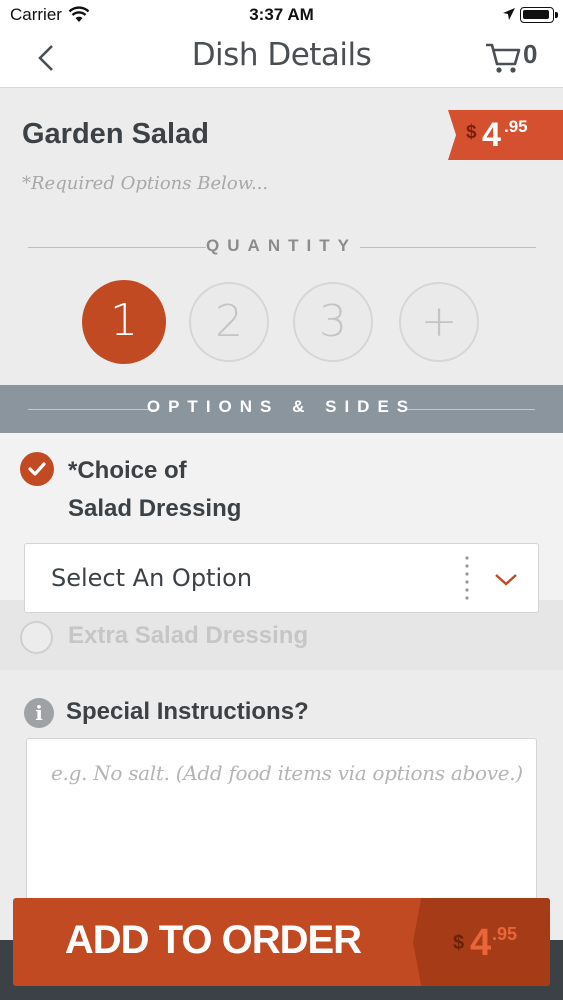 The image size is (563, 1000). I want to click on location-icon, so click(509, 14).